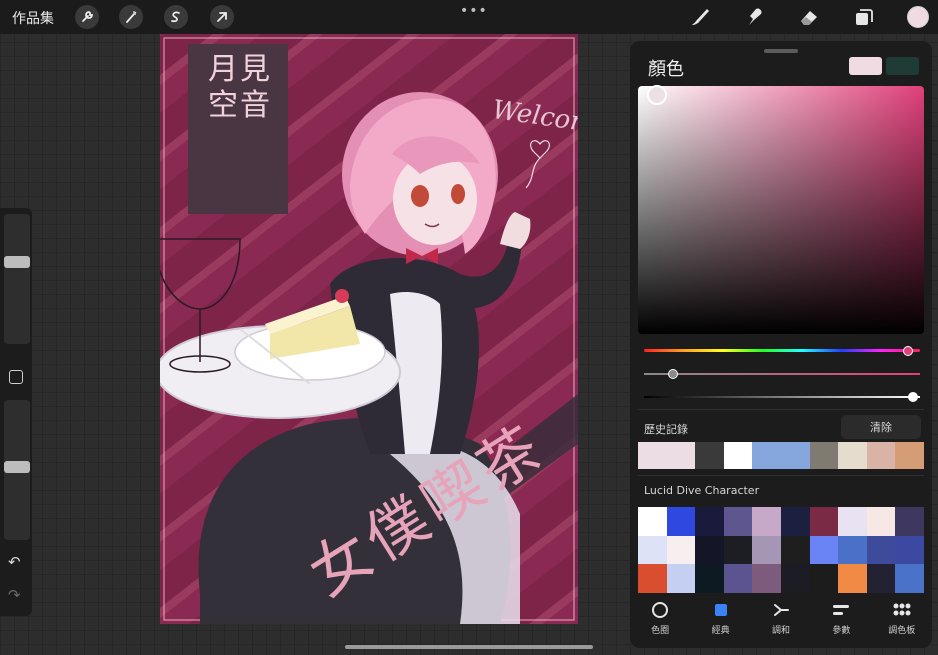  I want to click on redo-icon: ↷, so click(14, 595).